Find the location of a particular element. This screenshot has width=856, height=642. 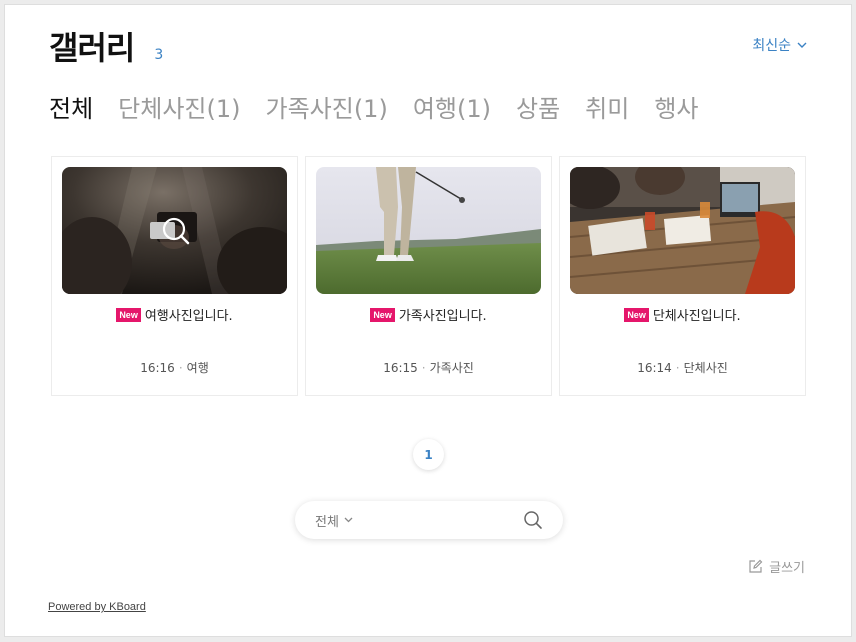

tab-all: 전체 is located at coordinates (71, 106).